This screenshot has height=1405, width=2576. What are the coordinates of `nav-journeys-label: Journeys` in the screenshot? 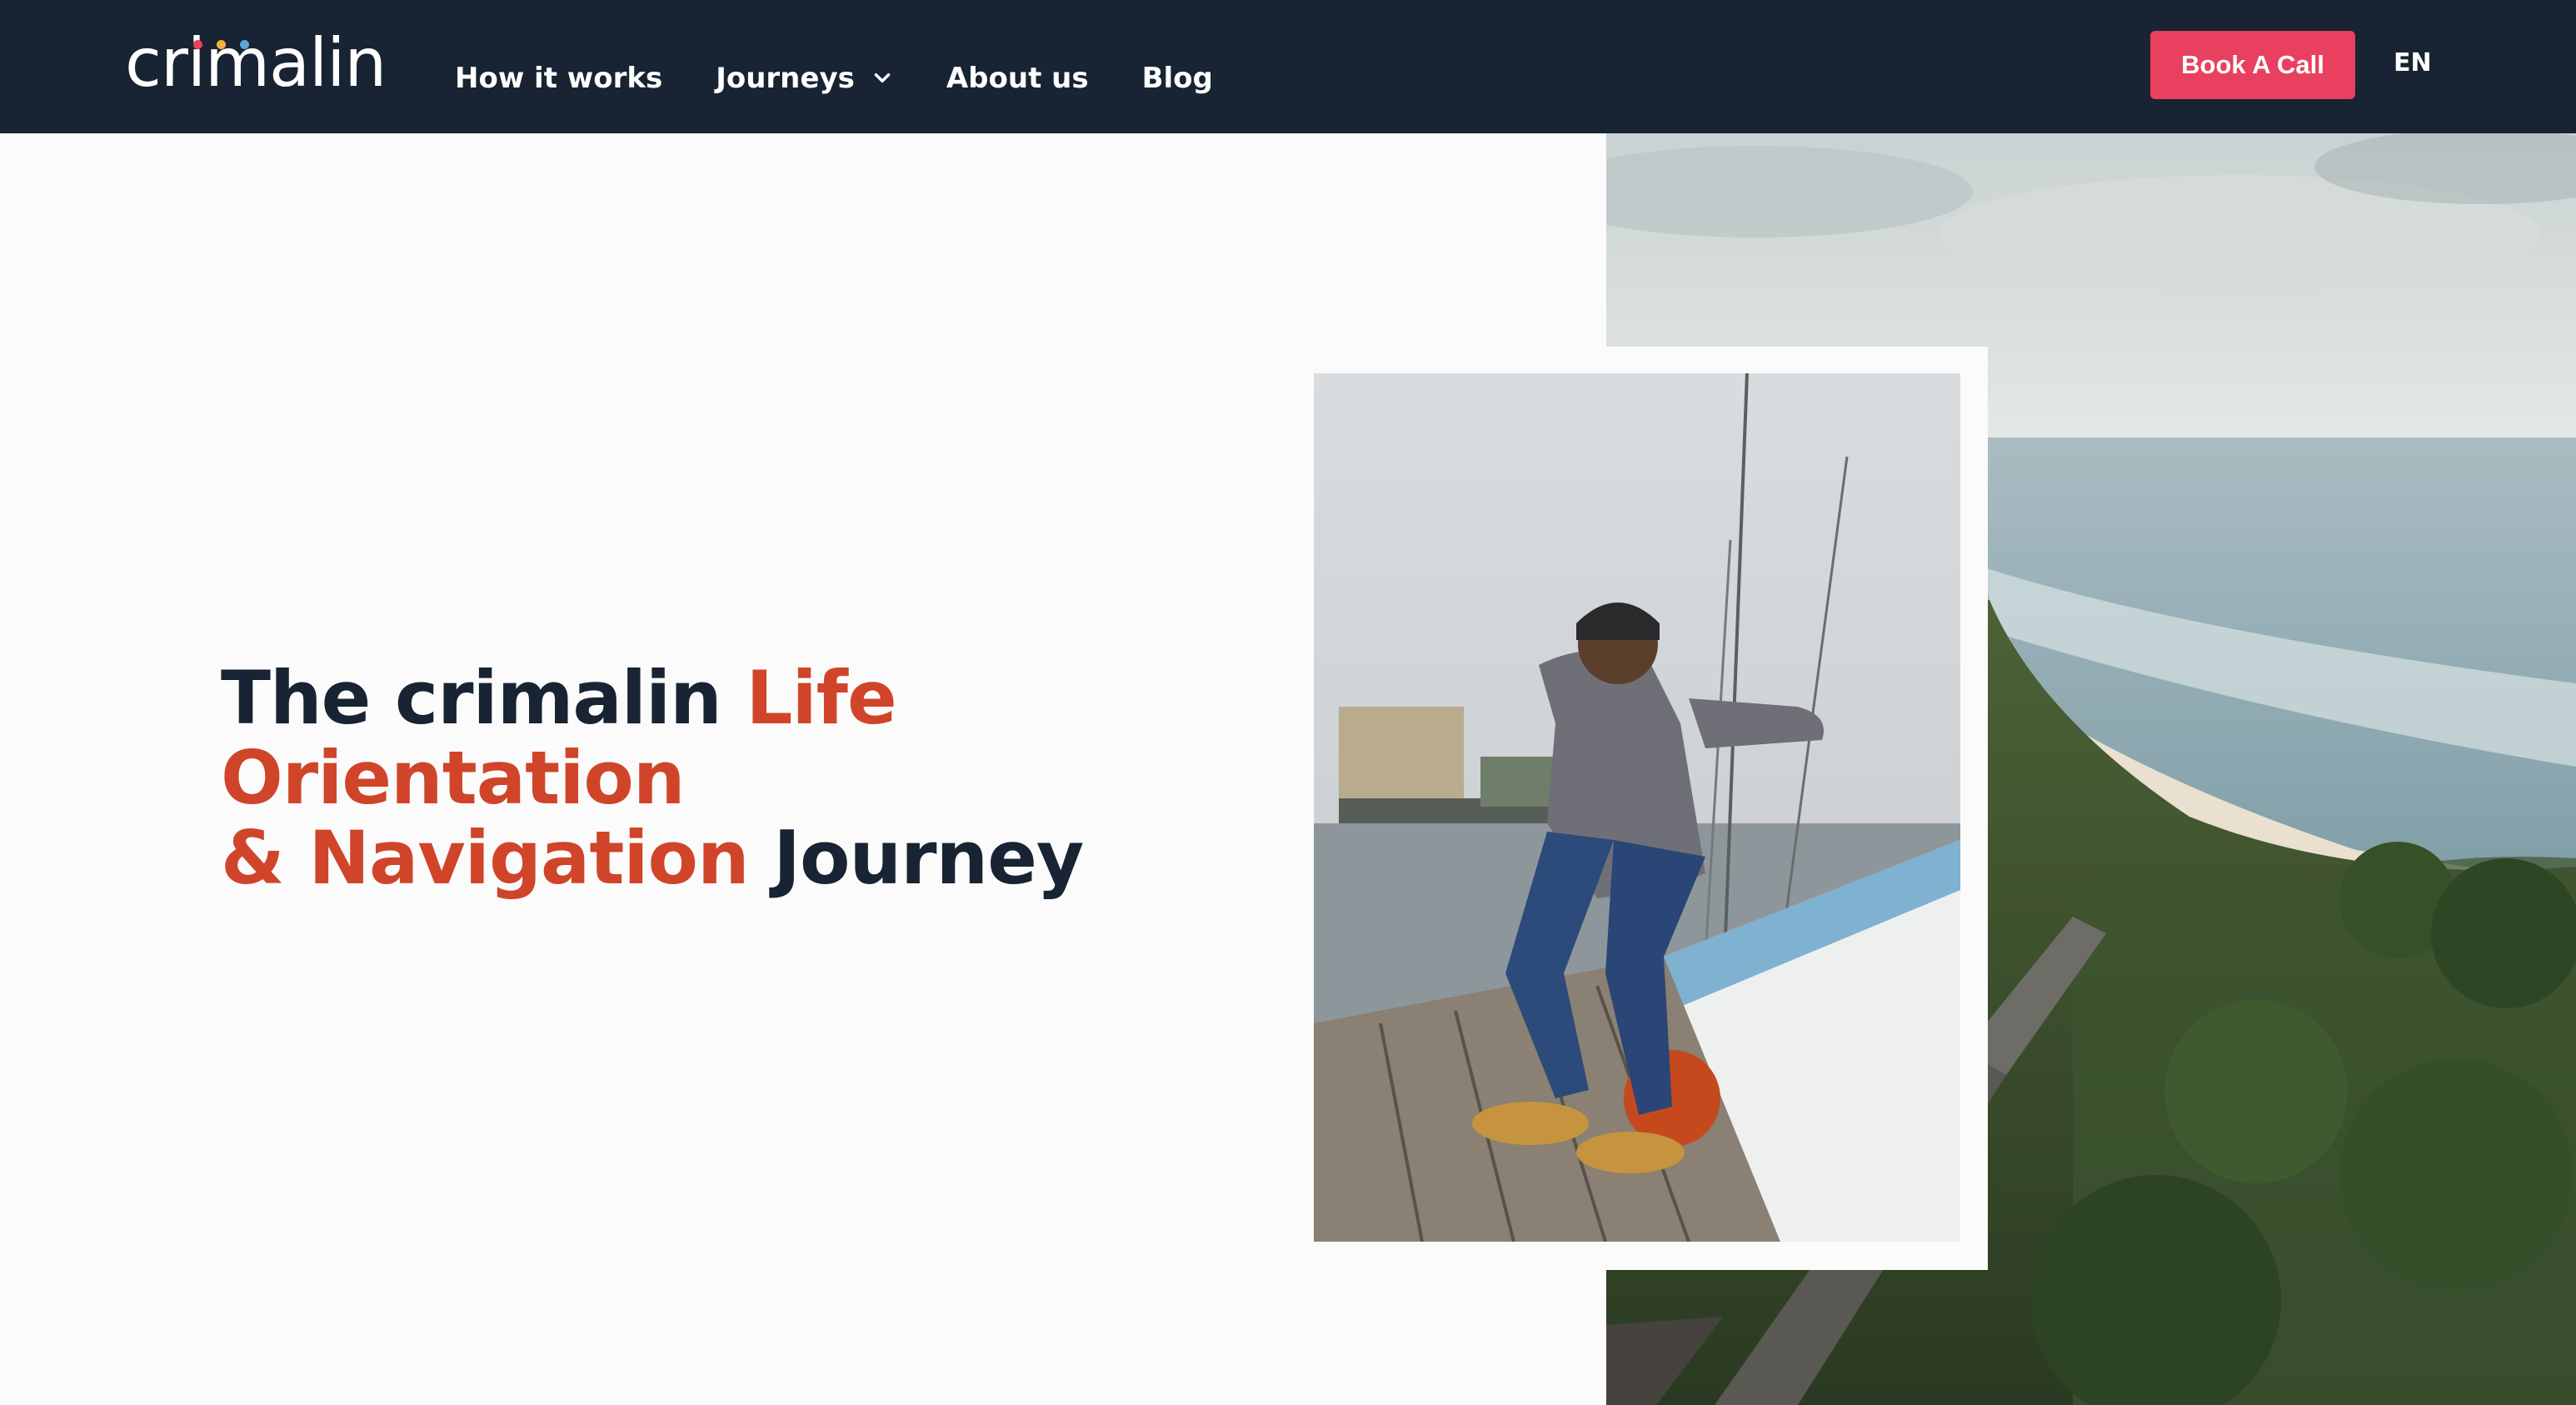 It's located at (785, 78).